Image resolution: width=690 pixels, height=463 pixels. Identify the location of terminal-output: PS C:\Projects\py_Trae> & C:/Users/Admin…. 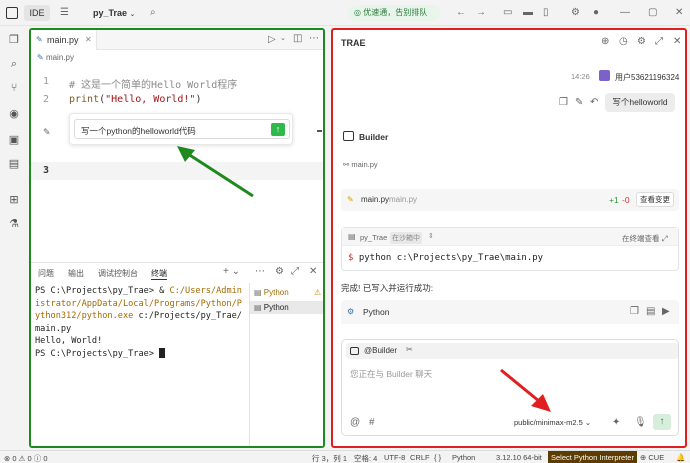
(140, 322).